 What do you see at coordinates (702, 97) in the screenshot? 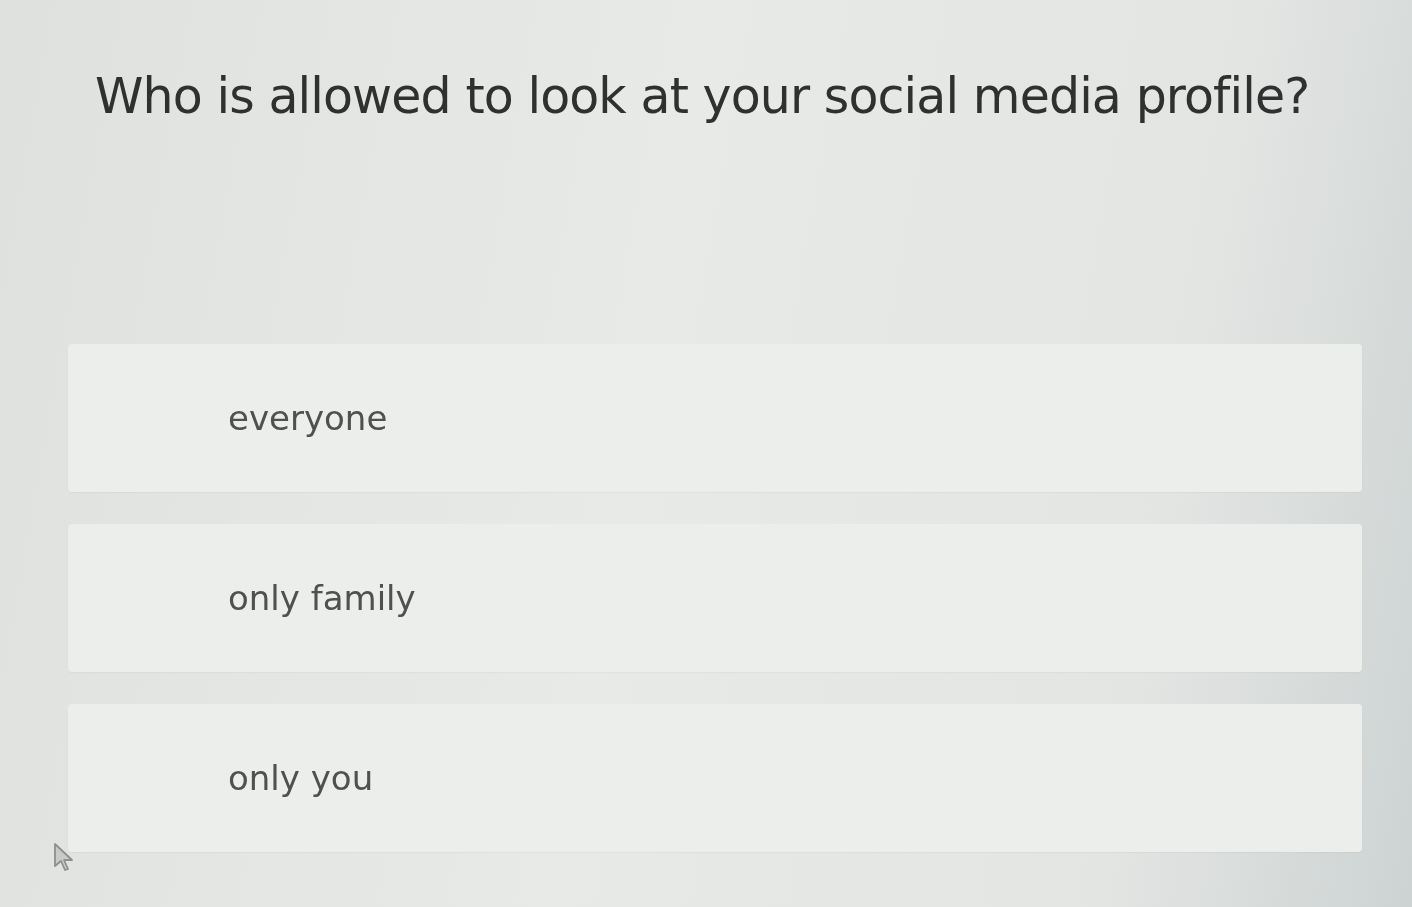
I see `question-text: Who is allowed to look at your social media profile?` at bounding box center [702, 97].